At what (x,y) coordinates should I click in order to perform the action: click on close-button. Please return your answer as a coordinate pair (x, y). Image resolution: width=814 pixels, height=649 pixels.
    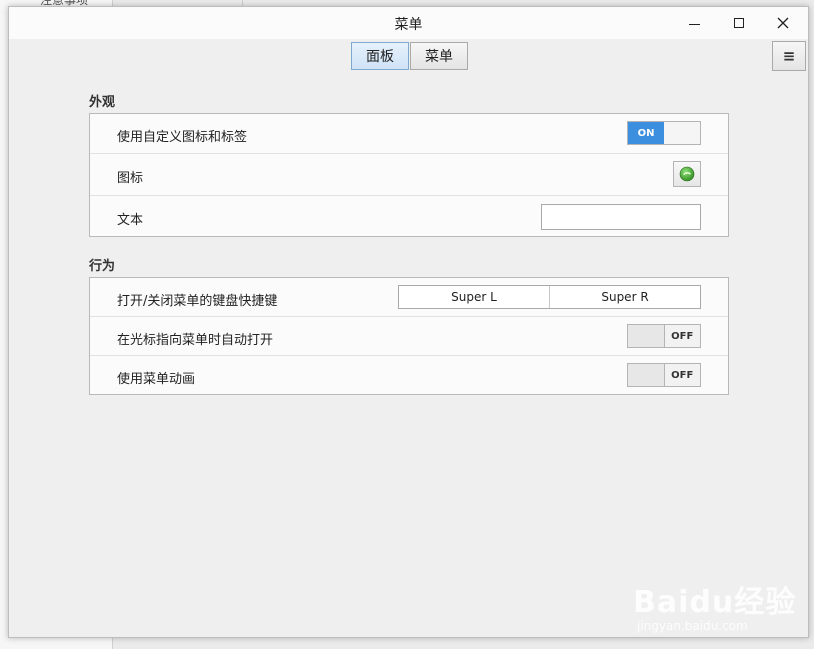
    Looking at the image, I should click on (783, 23).